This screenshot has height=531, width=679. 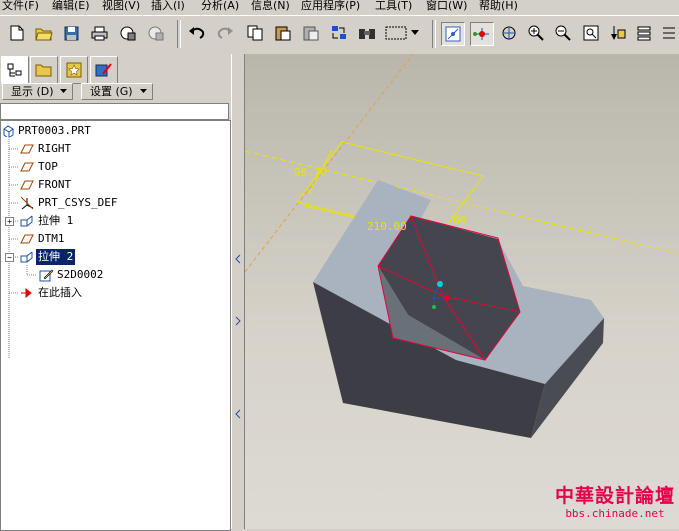 I want to click on tab-favorites, so click(x=74, y=70).